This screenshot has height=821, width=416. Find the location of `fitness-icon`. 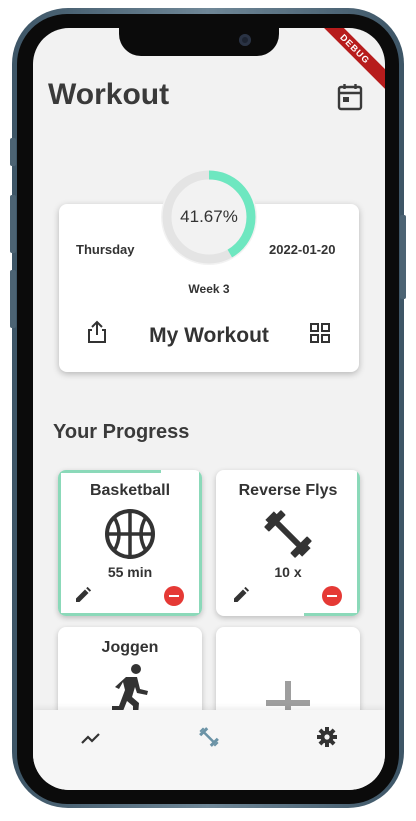

fitness-icon is located at coordinates (209, 737).